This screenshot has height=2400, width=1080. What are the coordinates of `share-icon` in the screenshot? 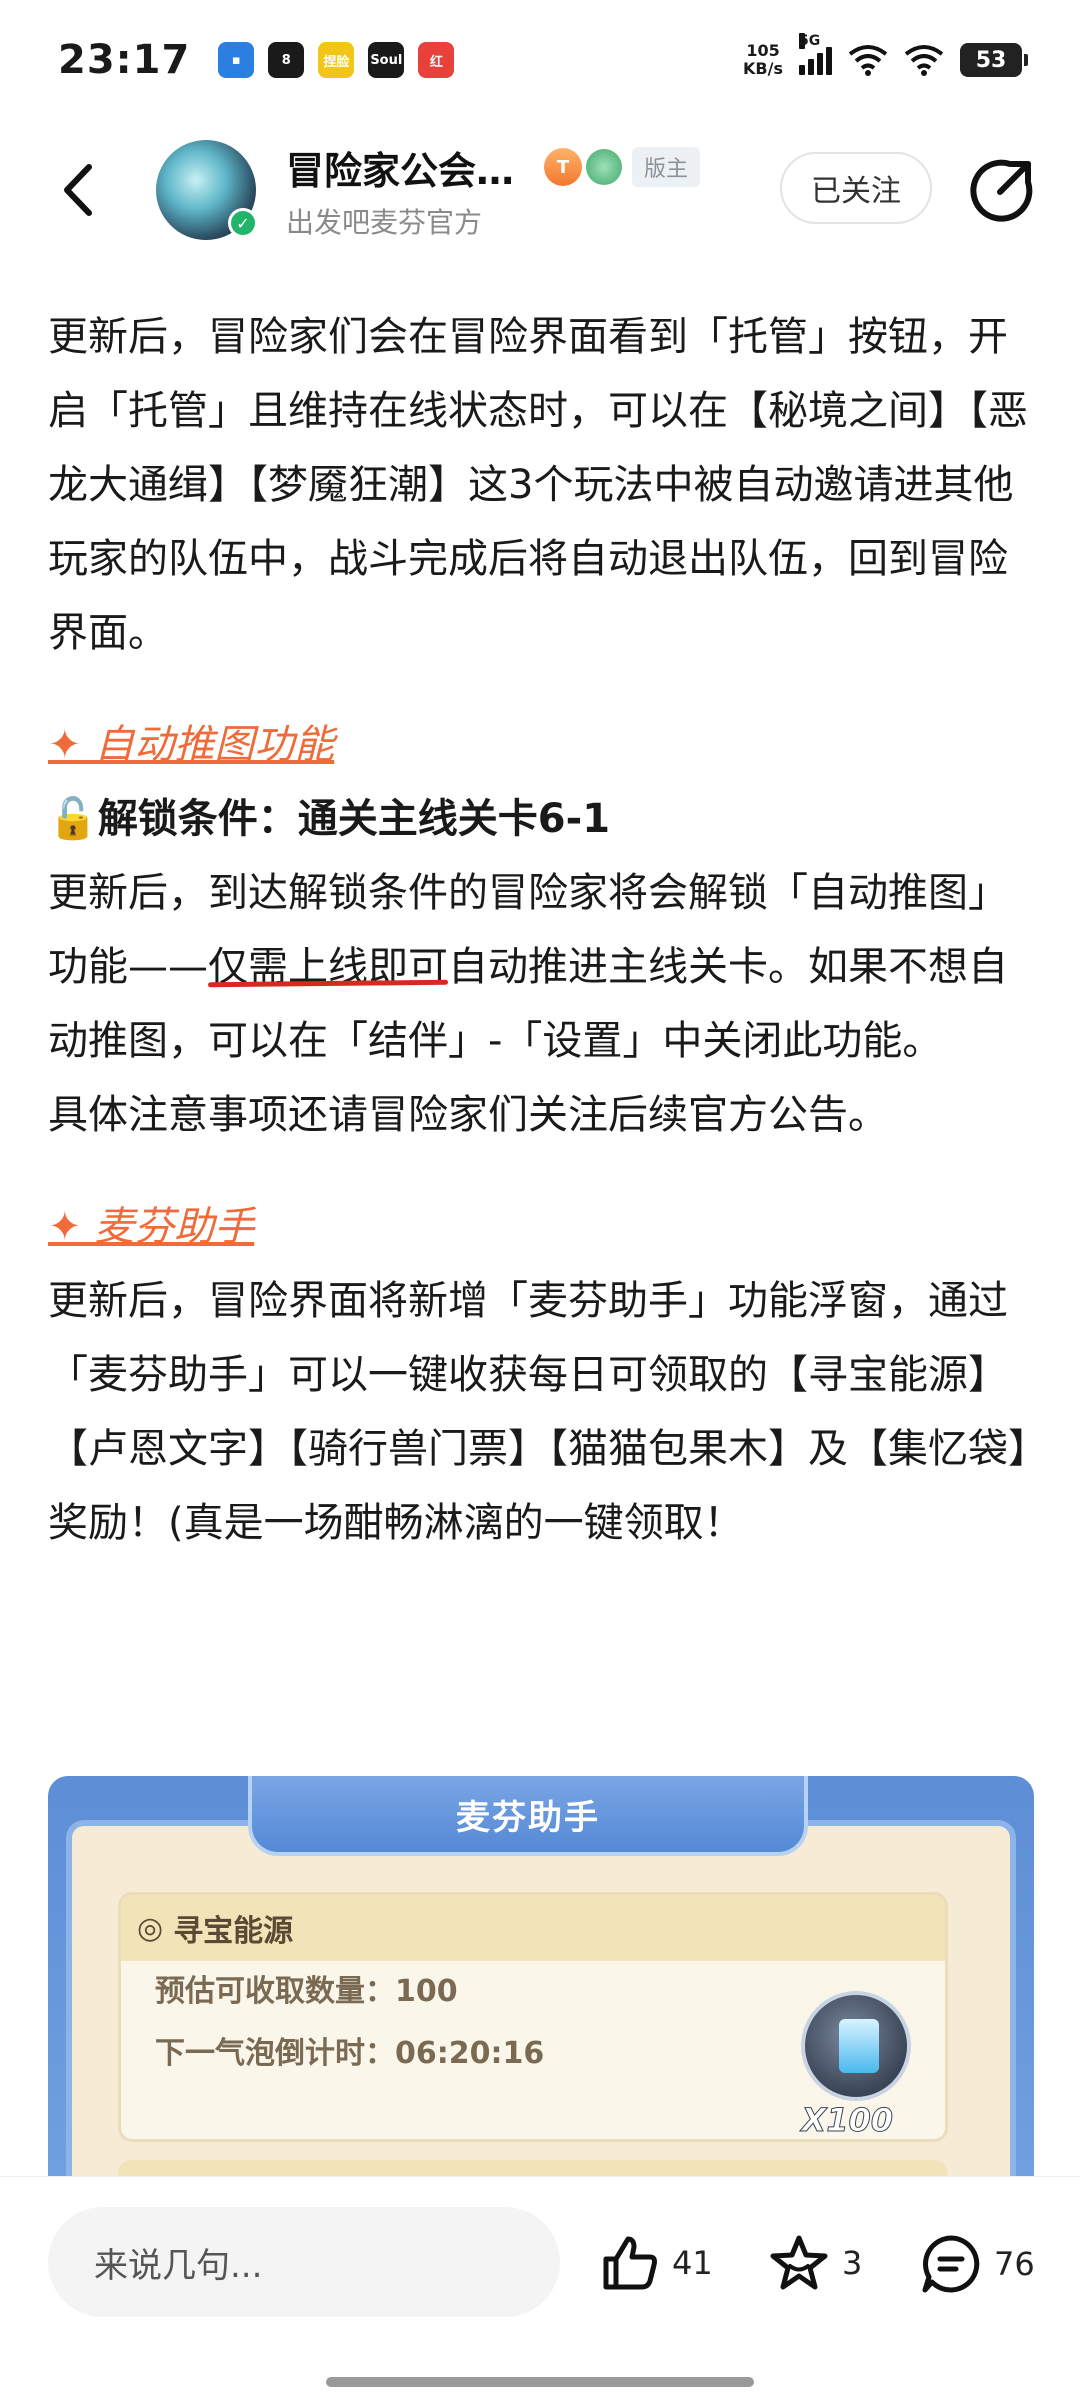 It's located at (1002, 190).